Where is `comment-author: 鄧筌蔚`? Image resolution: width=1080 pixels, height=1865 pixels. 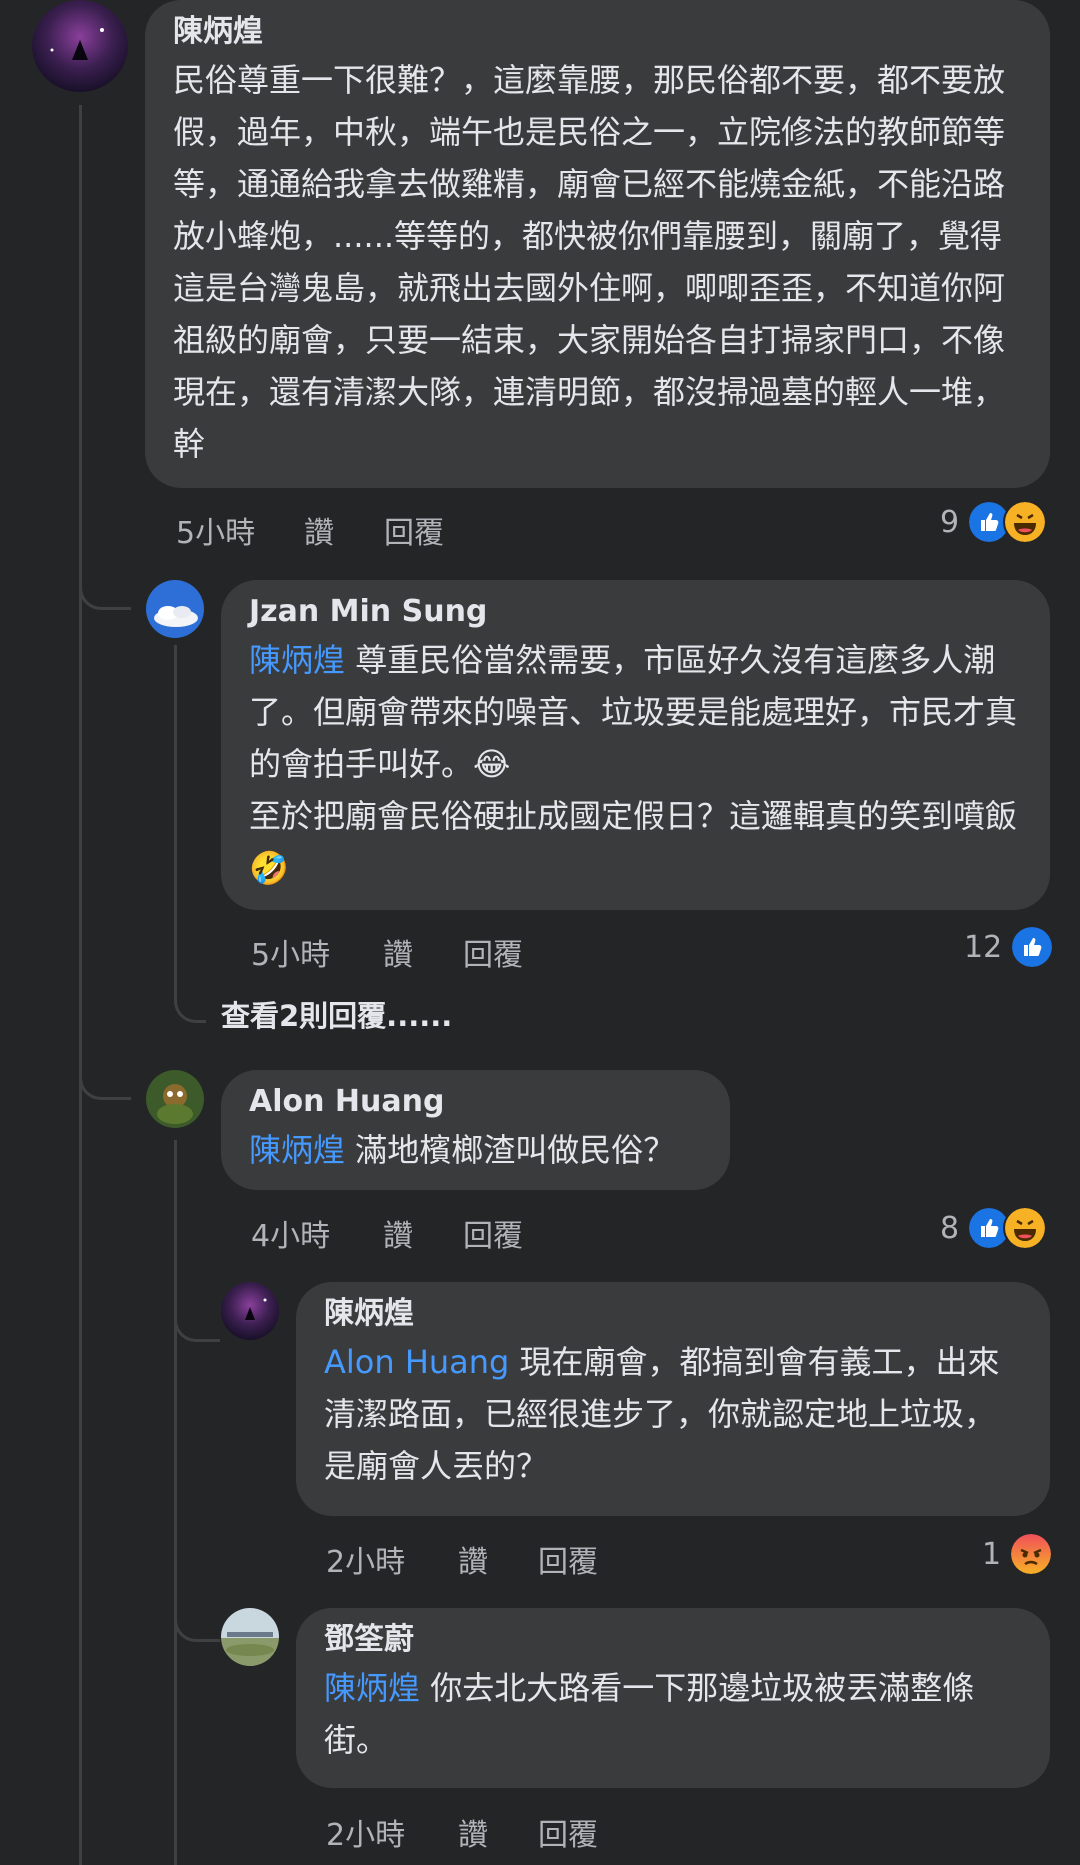 comment-author: 鄧筌蔚 is located at coordinates (673, 1640).